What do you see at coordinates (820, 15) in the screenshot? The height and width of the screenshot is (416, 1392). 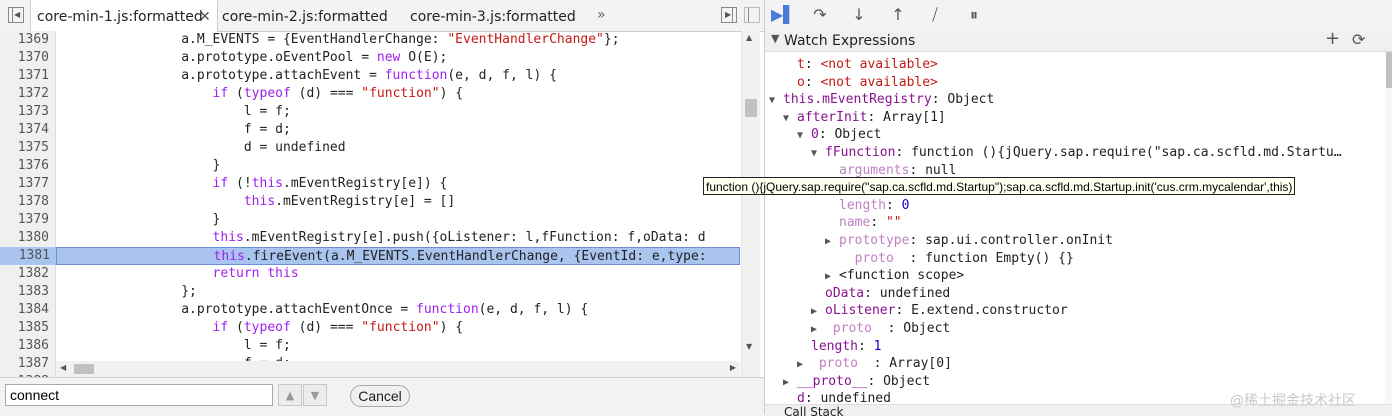 I see `step-over-icon: ↷` at bounding box center [820, 15].